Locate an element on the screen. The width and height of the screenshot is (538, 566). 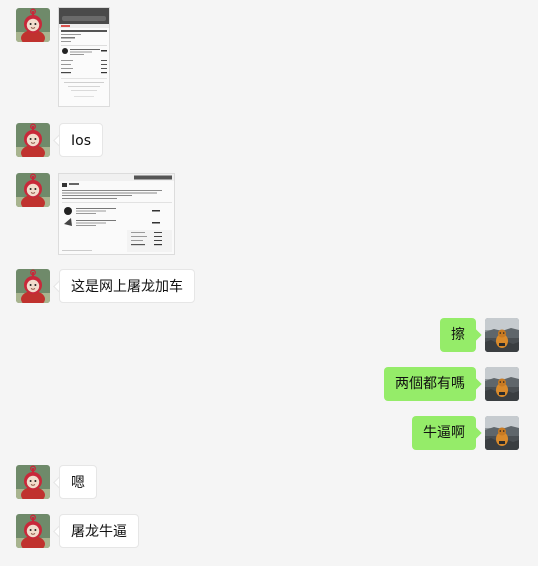
image-message-web-screenshot is located at coordinates (116, 214).